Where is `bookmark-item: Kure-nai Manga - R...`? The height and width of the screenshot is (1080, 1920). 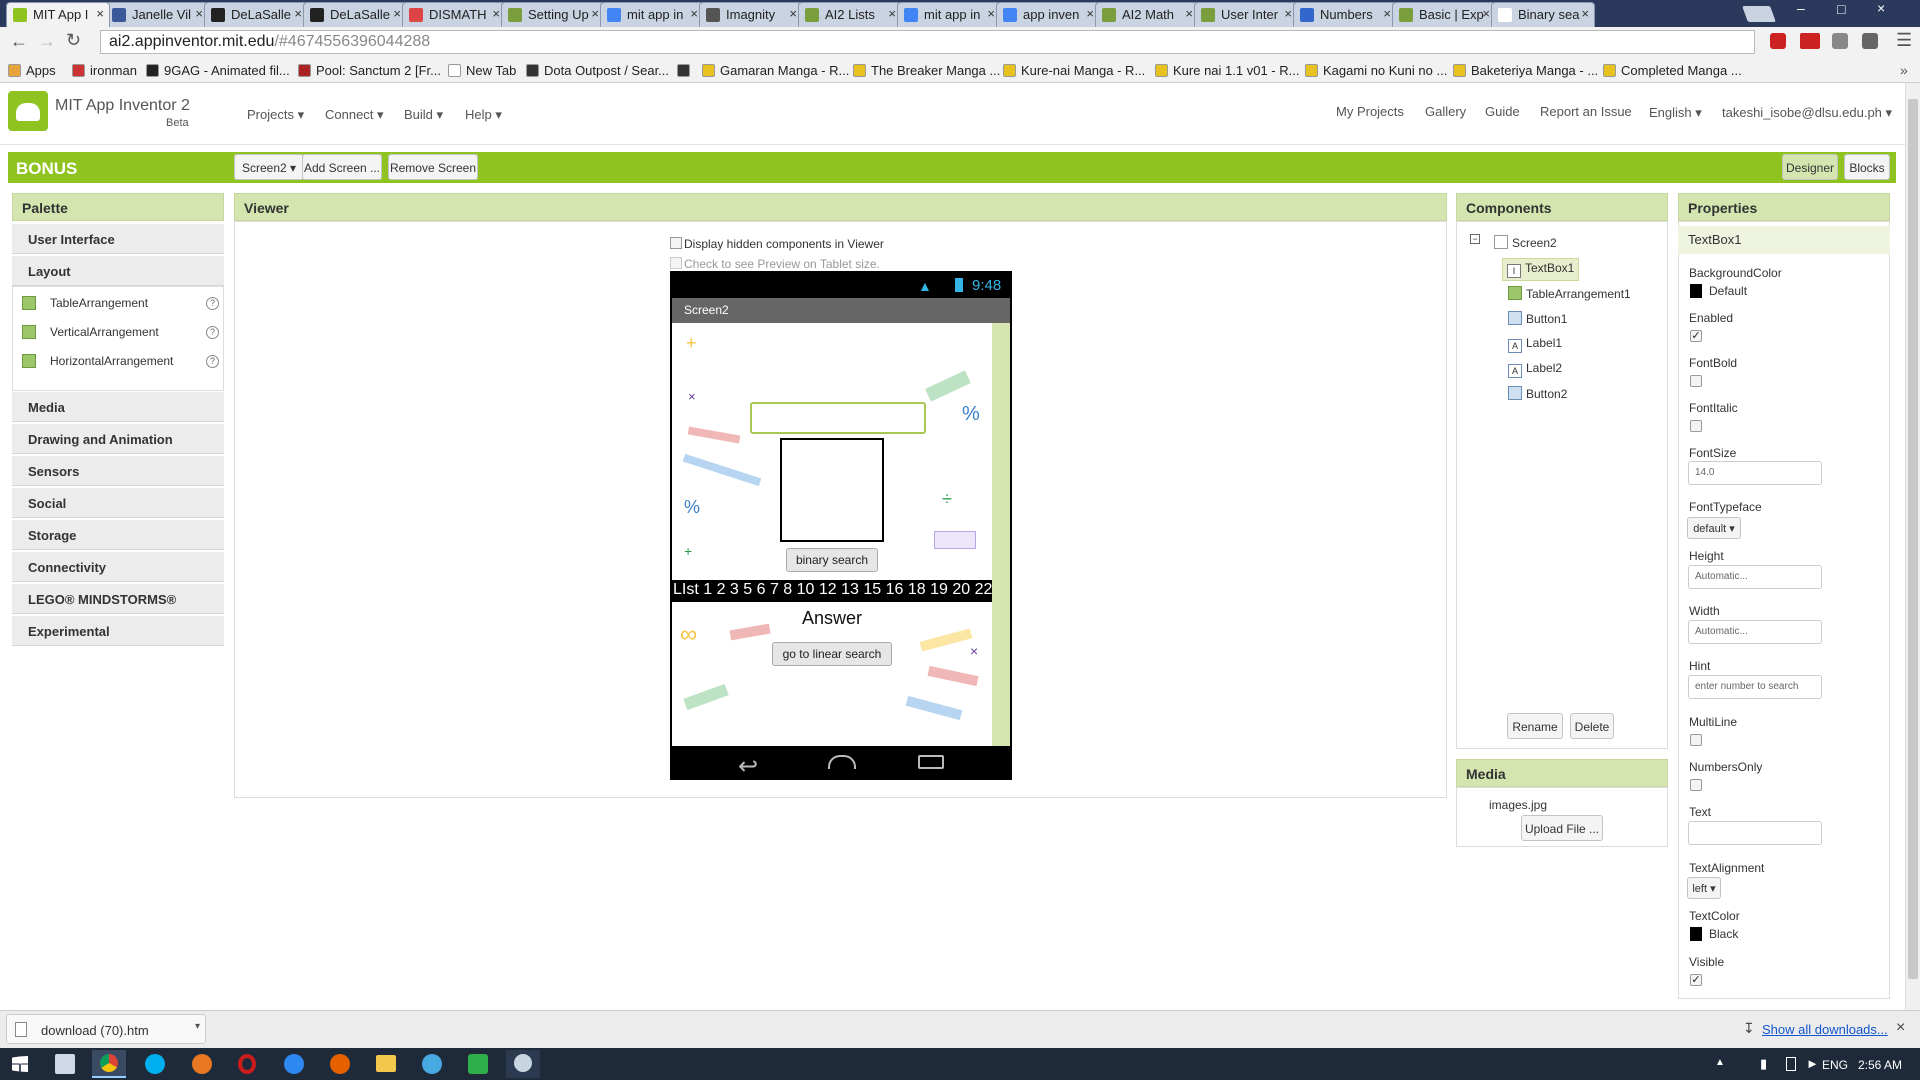
bookmark-item: Kure-nai Manga - R... is located at coordinates (1074, 70).